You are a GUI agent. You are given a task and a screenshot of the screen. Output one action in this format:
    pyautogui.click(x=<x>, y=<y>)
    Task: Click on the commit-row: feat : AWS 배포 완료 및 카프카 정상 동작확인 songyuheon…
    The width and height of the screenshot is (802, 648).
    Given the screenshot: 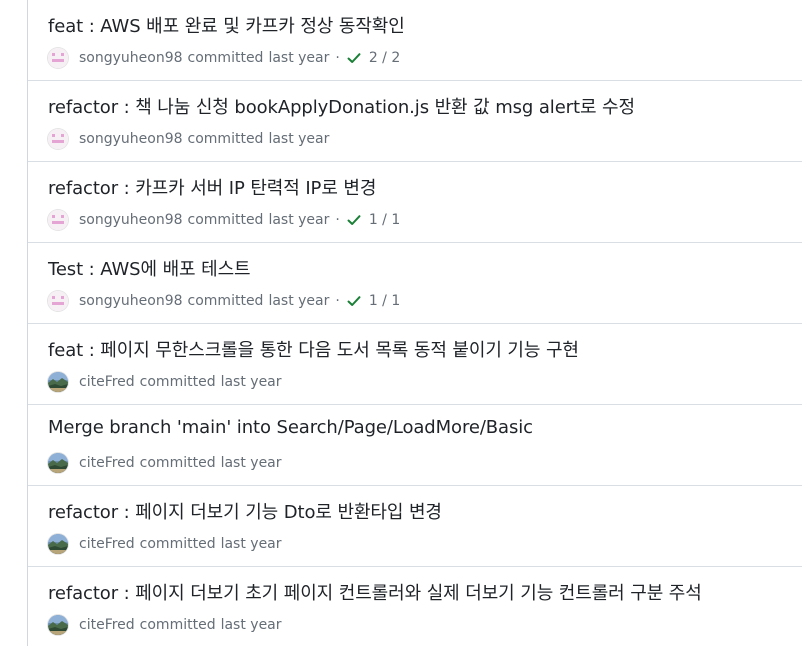 What is the action you would take?
    pyautogui.click(x=415, y=40)
    